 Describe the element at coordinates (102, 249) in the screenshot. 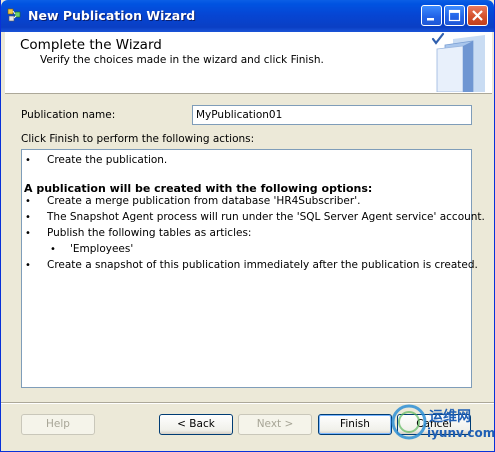

I see `action-subitem: 'Employees'` at that location.